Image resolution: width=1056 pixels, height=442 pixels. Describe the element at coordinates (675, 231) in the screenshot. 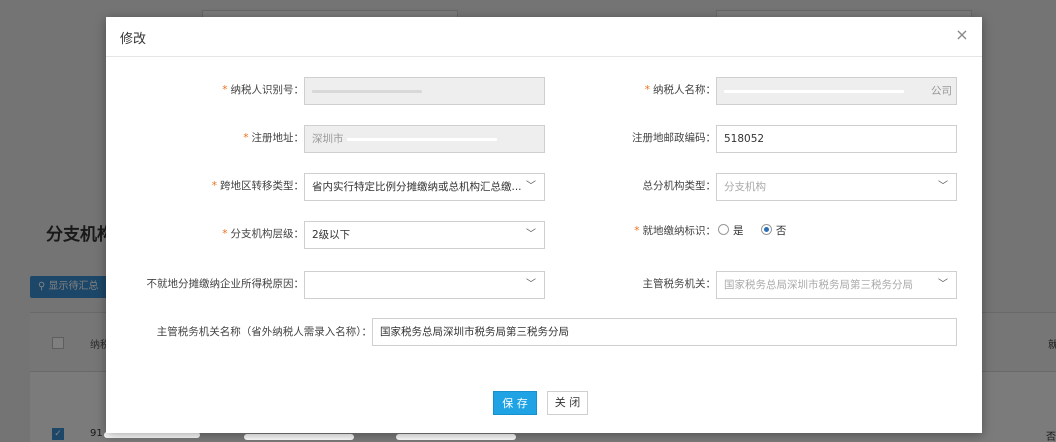

I see `local-pay-flag-label: * 就地缴纳标识：` at that location.